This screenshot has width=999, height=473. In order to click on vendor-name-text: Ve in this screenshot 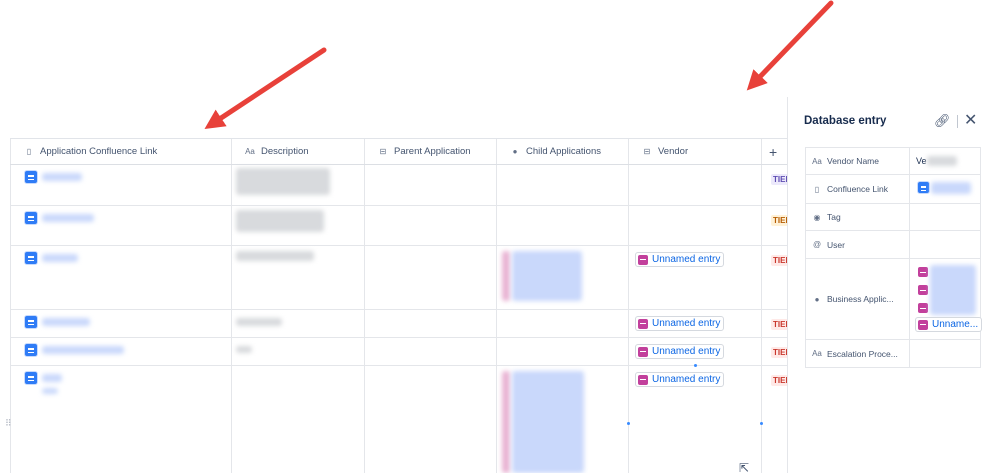, I will do `click(921, 161)`.